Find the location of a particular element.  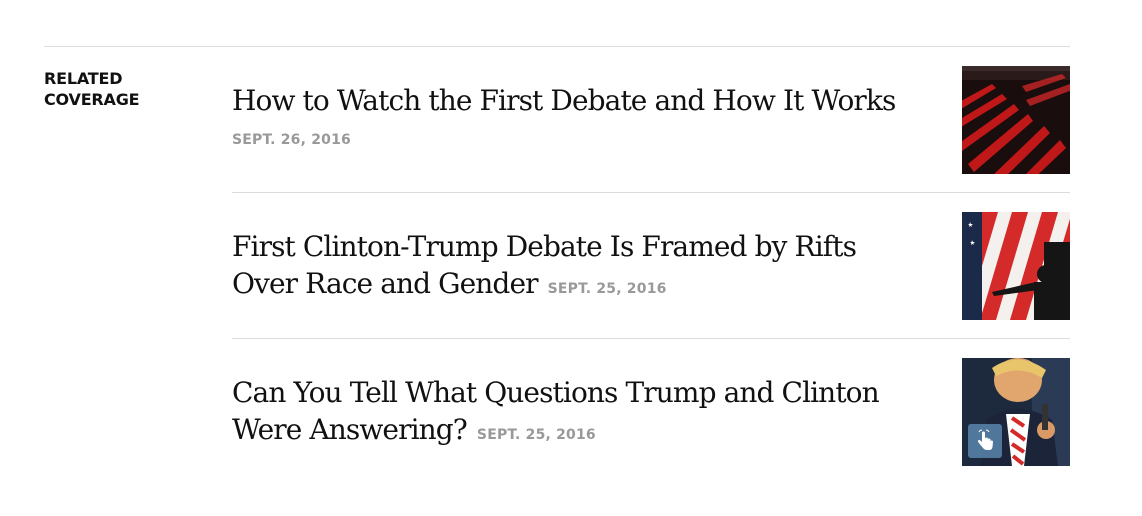

debate-hall-seats-thumbnail is located at coordinates (1016, 120).